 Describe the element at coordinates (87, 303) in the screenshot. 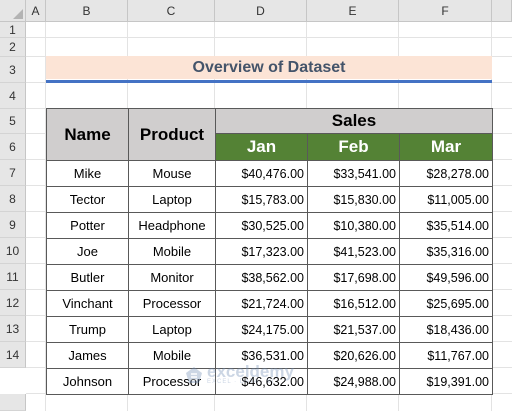

I see `name-cell: Vinchant` at that location.